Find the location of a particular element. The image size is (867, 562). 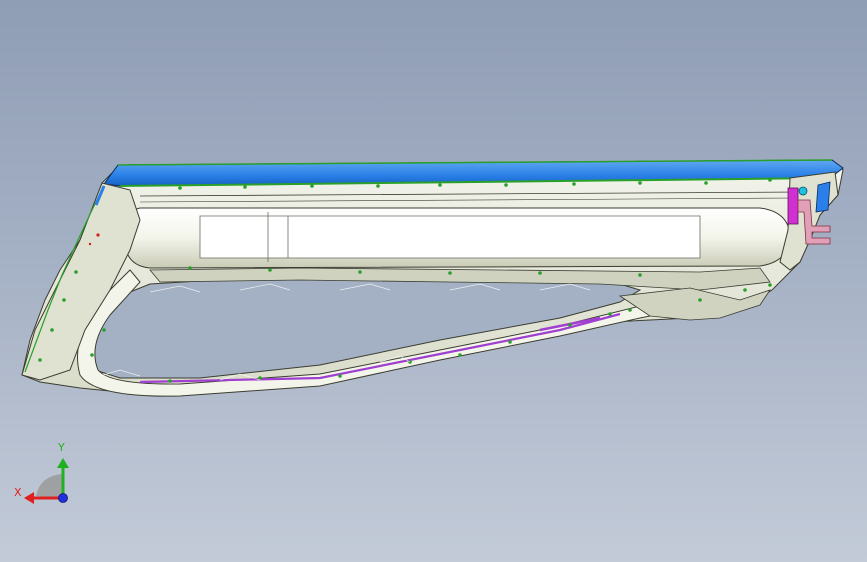

triad-x-arrow-icon is located at coordinates (29, 498).